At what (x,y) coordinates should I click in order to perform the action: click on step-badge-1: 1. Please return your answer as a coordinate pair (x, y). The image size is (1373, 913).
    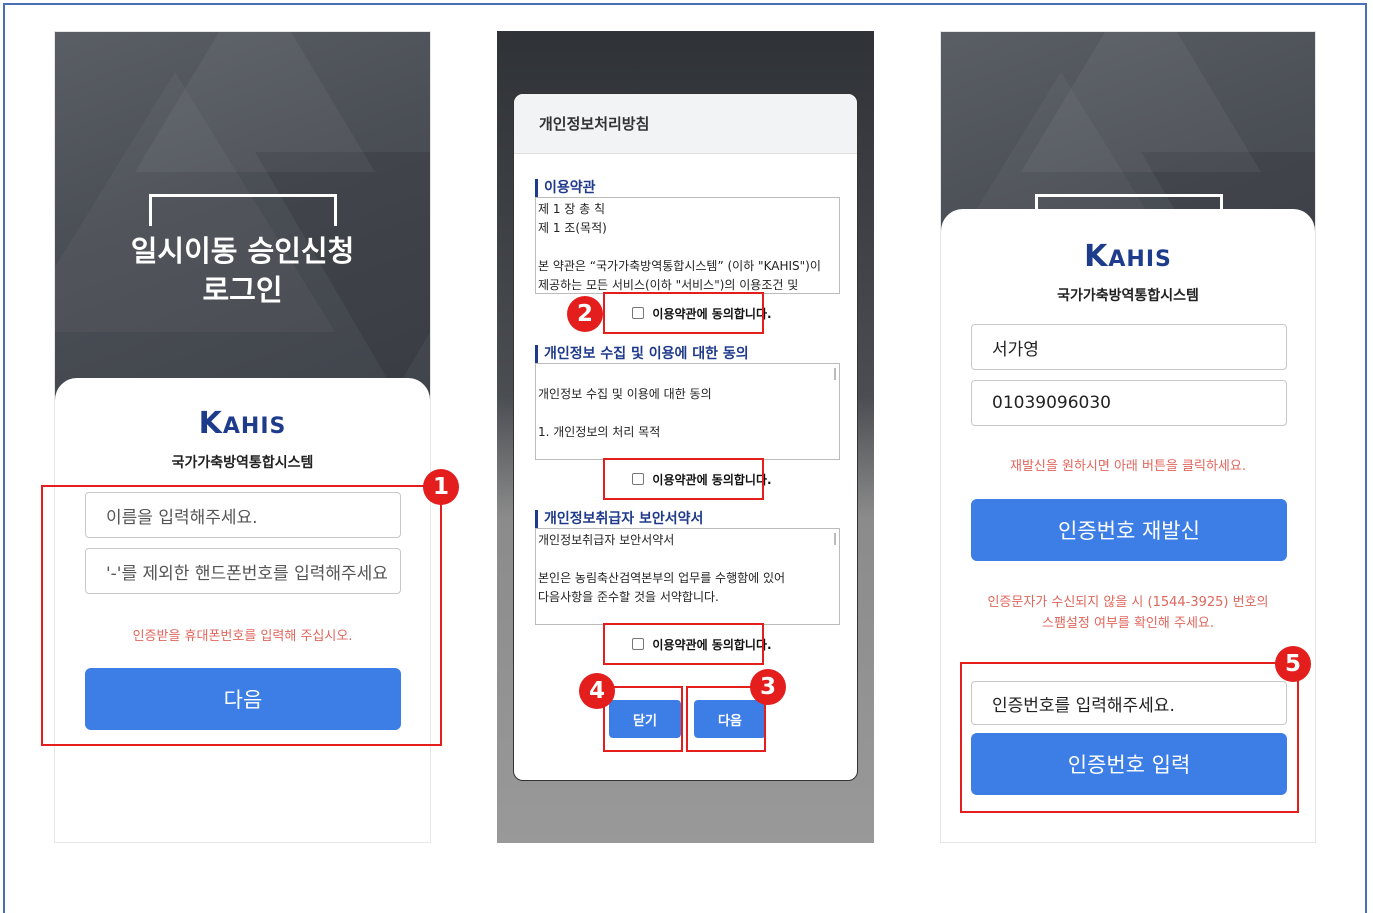
    Looking at the image, I should click on (441, 487).